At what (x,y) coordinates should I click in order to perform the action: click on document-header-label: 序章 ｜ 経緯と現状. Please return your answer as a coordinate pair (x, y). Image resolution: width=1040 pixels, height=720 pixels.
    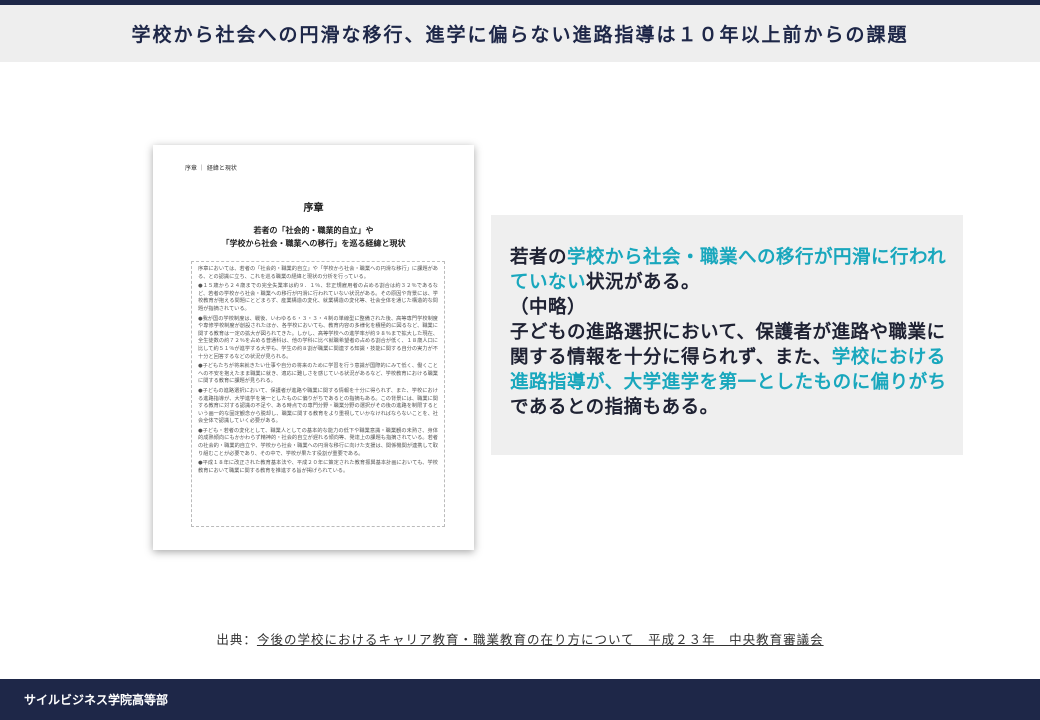
    Looking at the image, I should click on (211, 168).